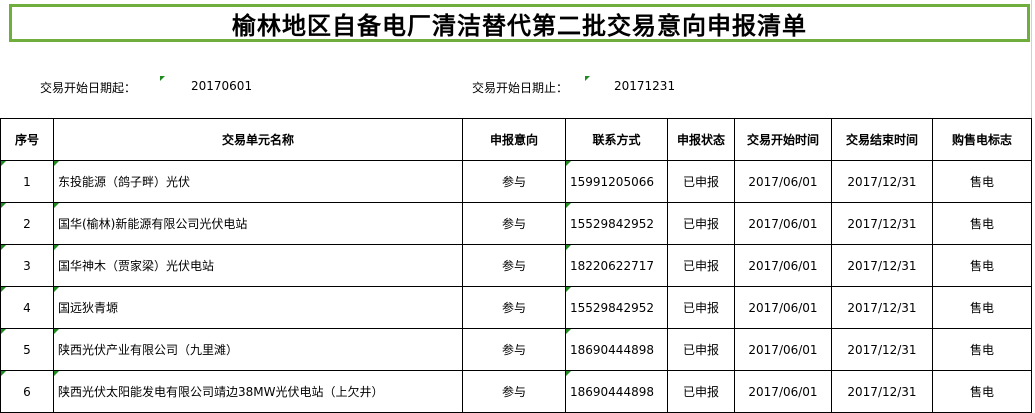 This screenshot has width=1035, height=413. Describe the element at coordinates (27, 265) in the screenshot. I see `row-no: 3` at that location.